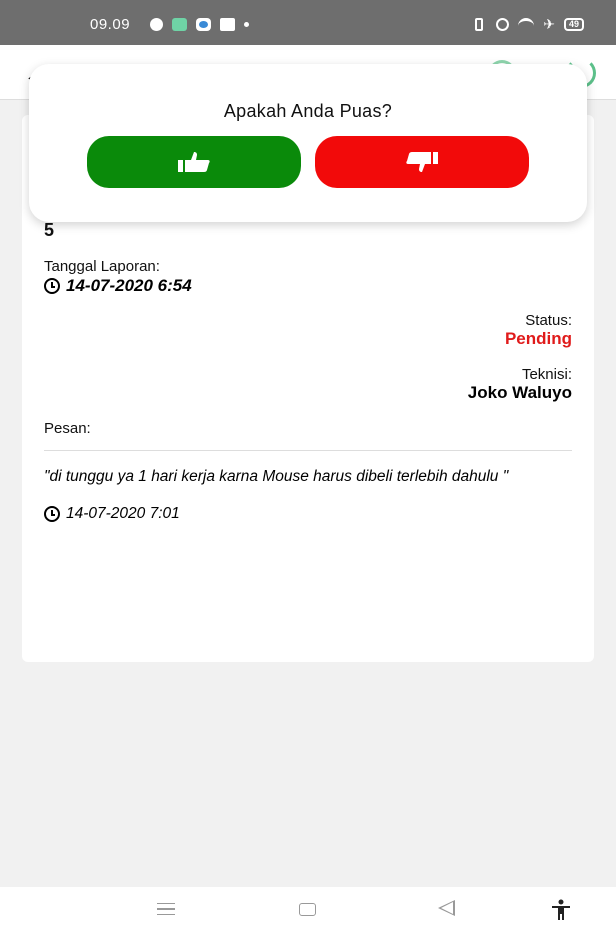 The image size is (616, 931). Describe the element at coordinates (573, 24) in the screenshot. I see `battery-icon: 49` at that location.